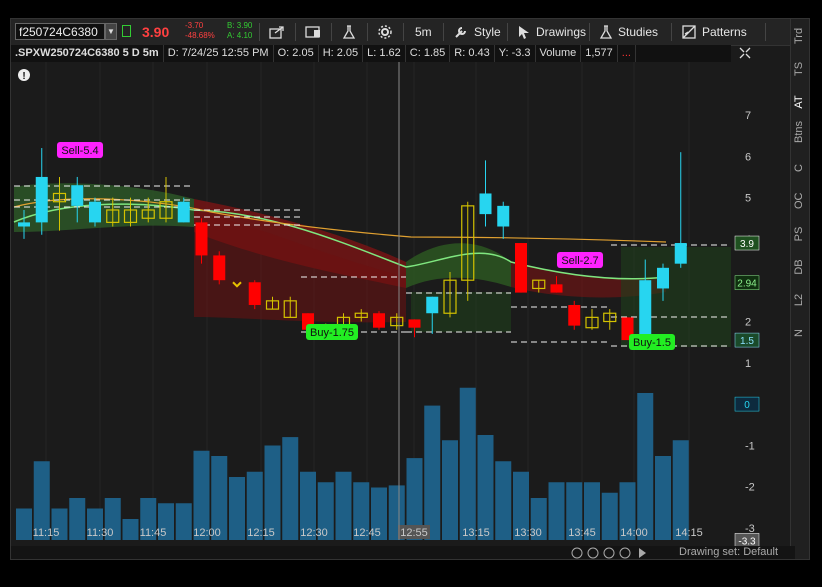 The image size is (822, 587). I want to click on change-value: -3.70, so click(194, 25).